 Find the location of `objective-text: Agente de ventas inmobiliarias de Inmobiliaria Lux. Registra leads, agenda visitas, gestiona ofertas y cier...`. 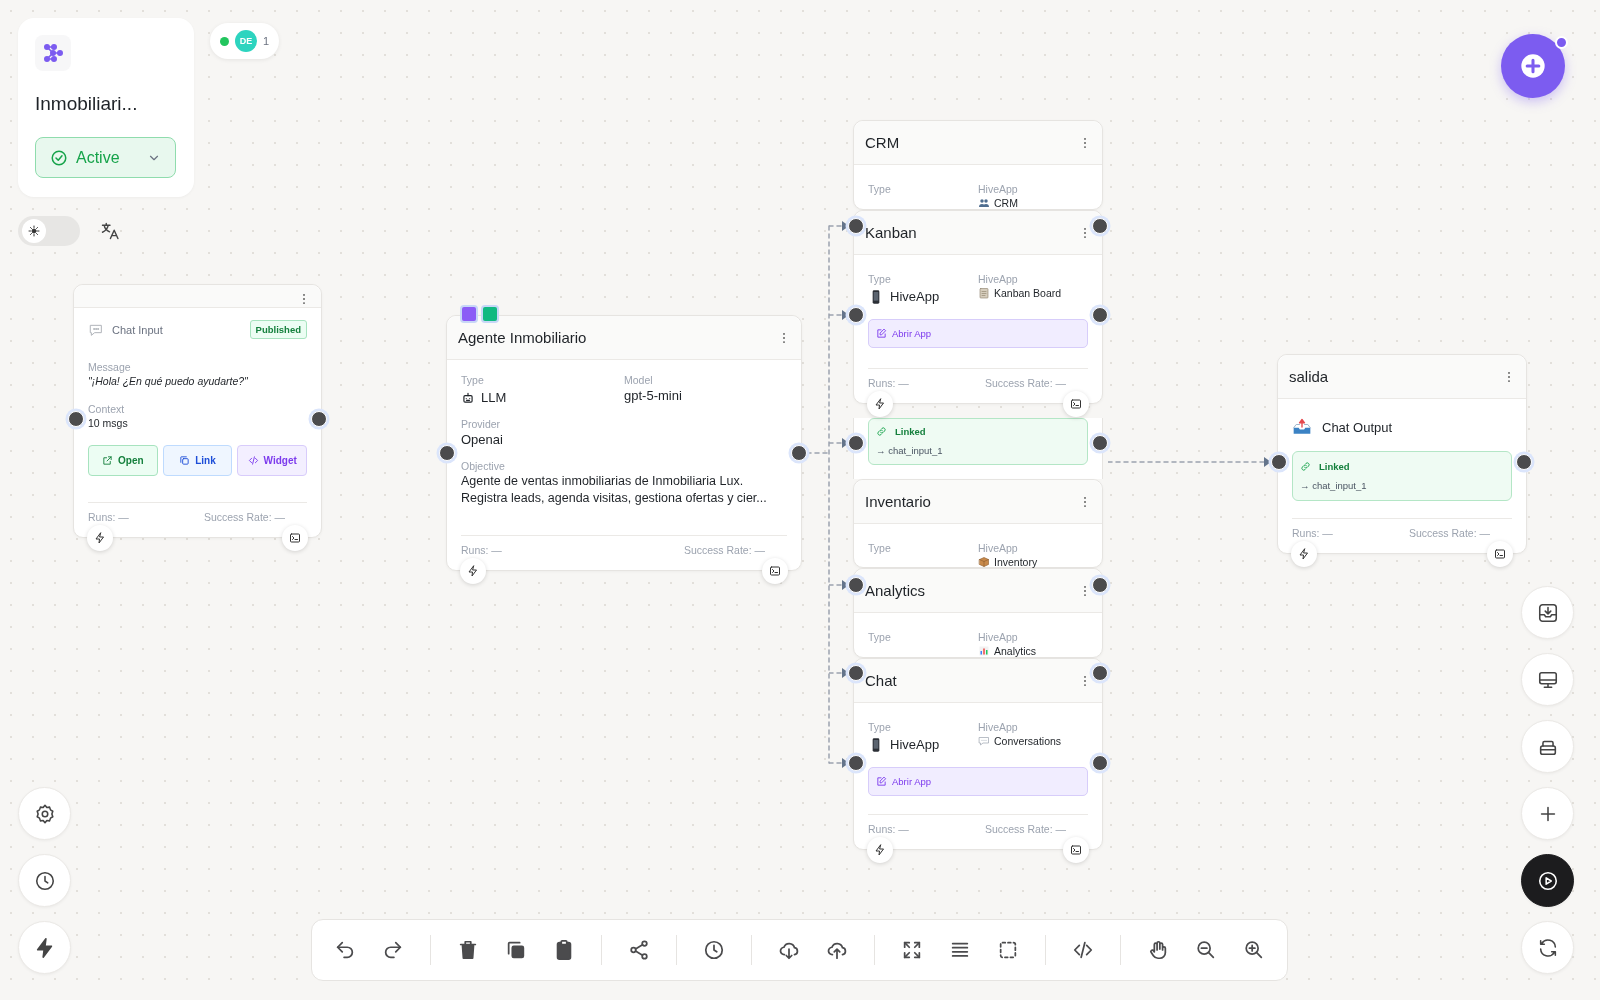

objective-text: Agente de ventas inmobiliarias de Inmobiliaria Lux. Registra leads, agenda visitas, gestiona ofertas y cier... is located at coordinates (614, 490).